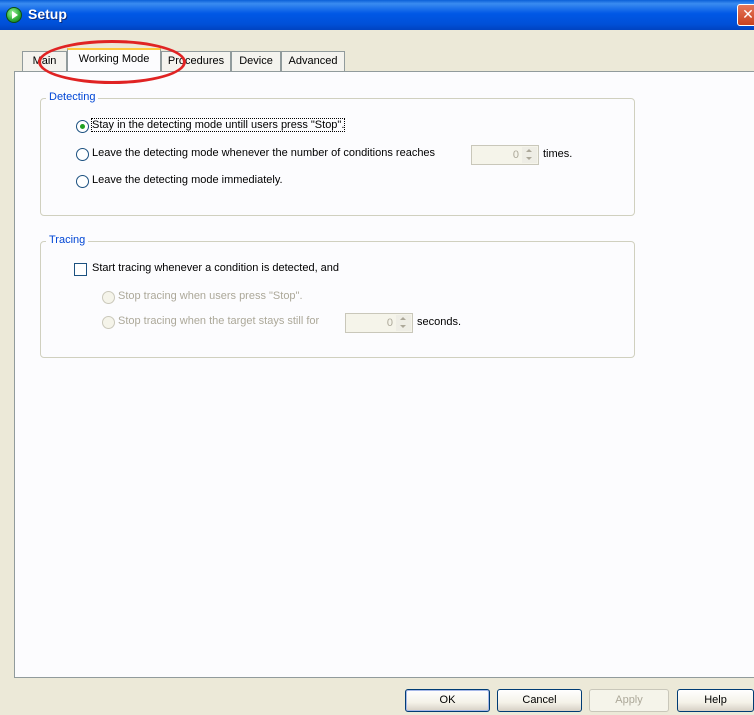  What do you see at coordinates (14, 15) in the screenshot?
I see `app-icon` at bounding box center [14, 15].